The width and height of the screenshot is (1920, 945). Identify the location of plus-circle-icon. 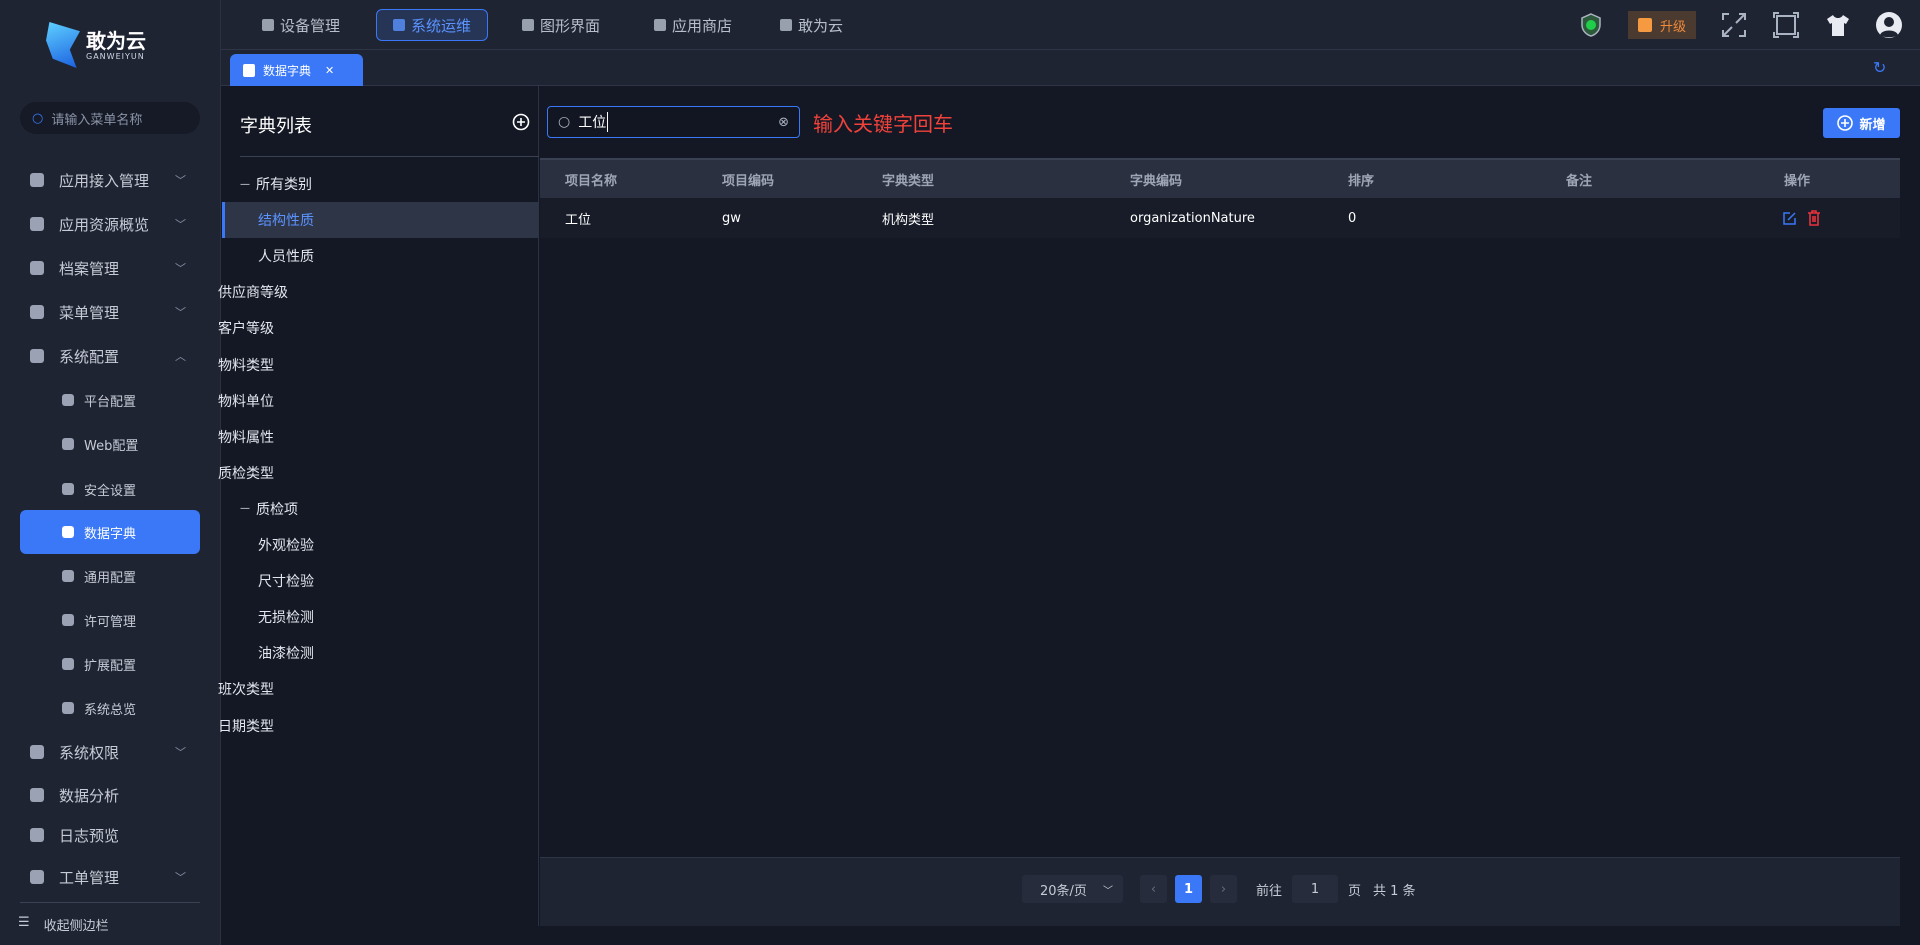
(1845, 123).